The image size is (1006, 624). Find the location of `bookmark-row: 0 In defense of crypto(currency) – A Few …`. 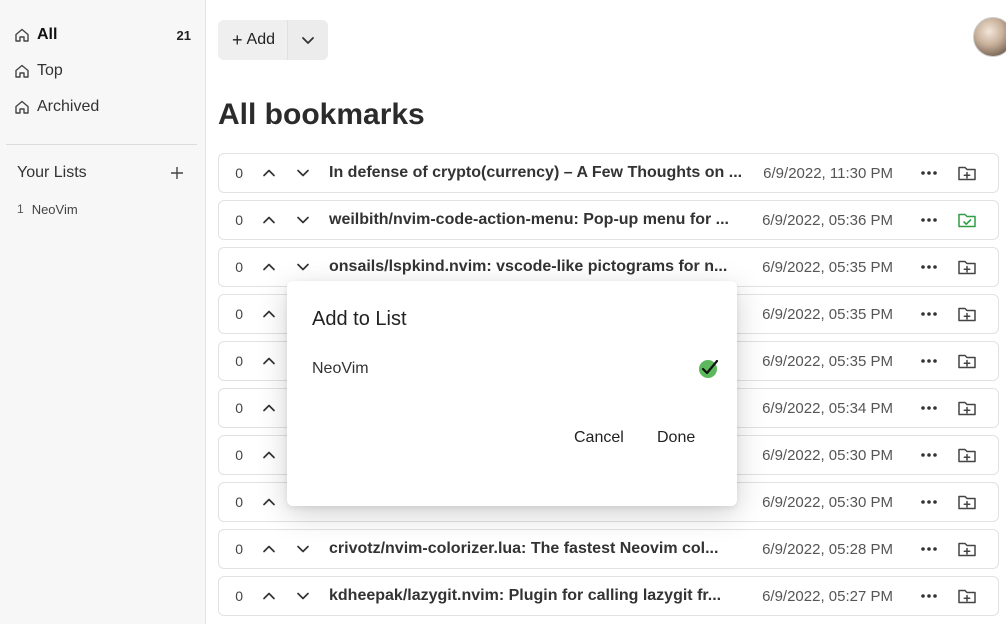

bookmark-row: 0 In defense of crypto(currency) – A Few … is located at coordinates (608, 173).